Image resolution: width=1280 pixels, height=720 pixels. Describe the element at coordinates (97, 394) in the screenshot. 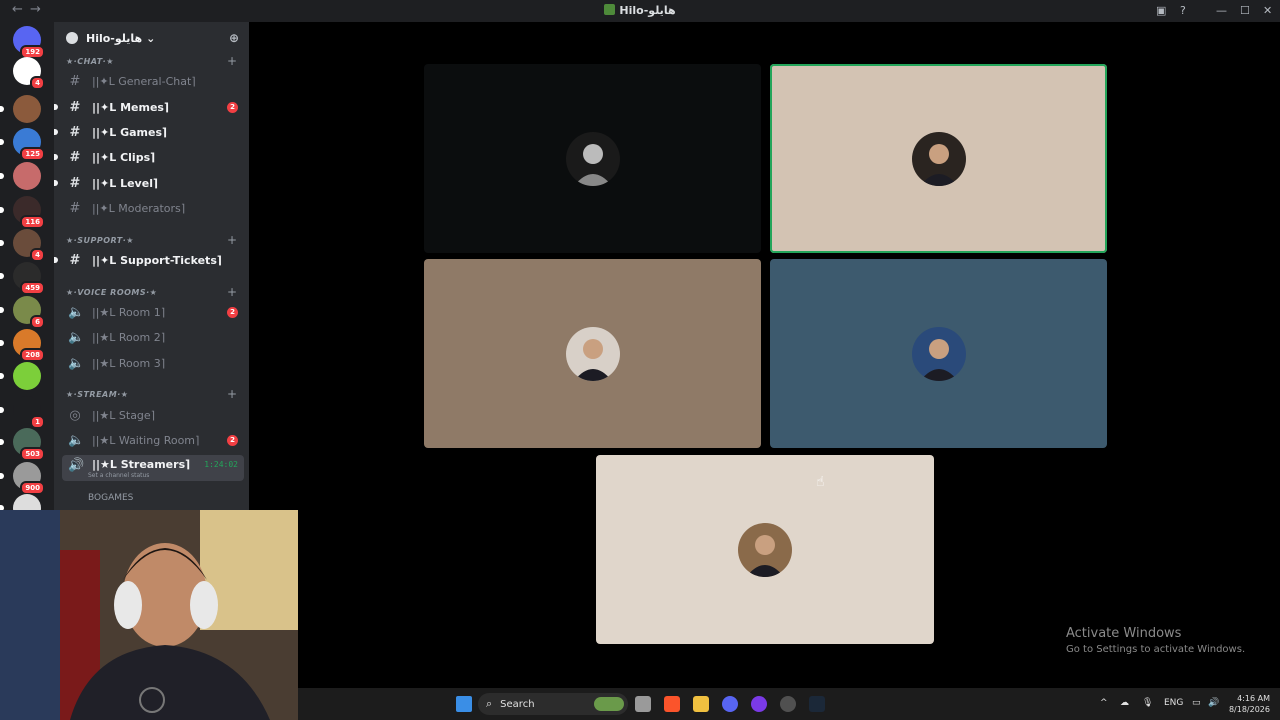

I see `category-stream: ★·STREAM·★` at that location.